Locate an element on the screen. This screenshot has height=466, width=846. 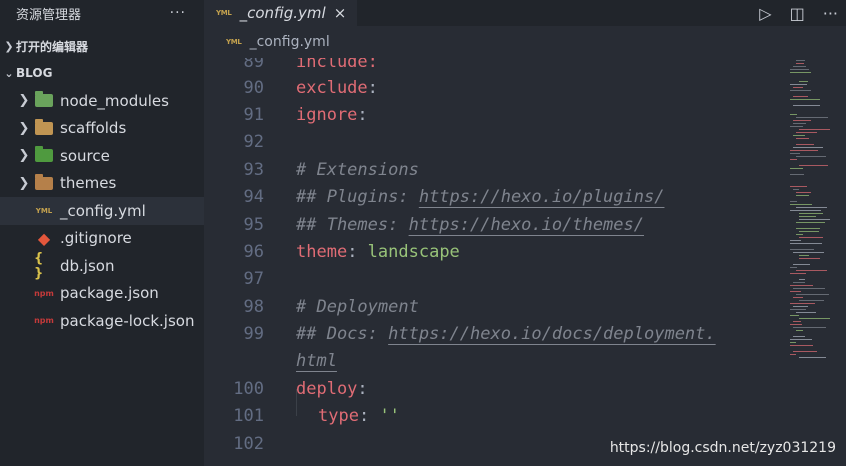
workspace-label: BLOG is located at coordinates (34, 73).